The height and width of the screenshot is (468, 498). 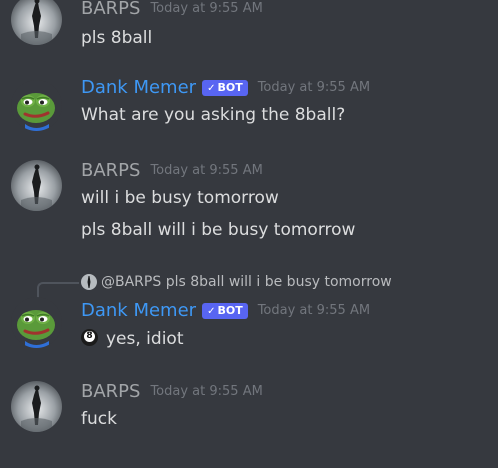 What do you see at coordinates (89, 337) in the screenshot?
I see `8-ball-icon: 8` at bounding box center [89, 337].